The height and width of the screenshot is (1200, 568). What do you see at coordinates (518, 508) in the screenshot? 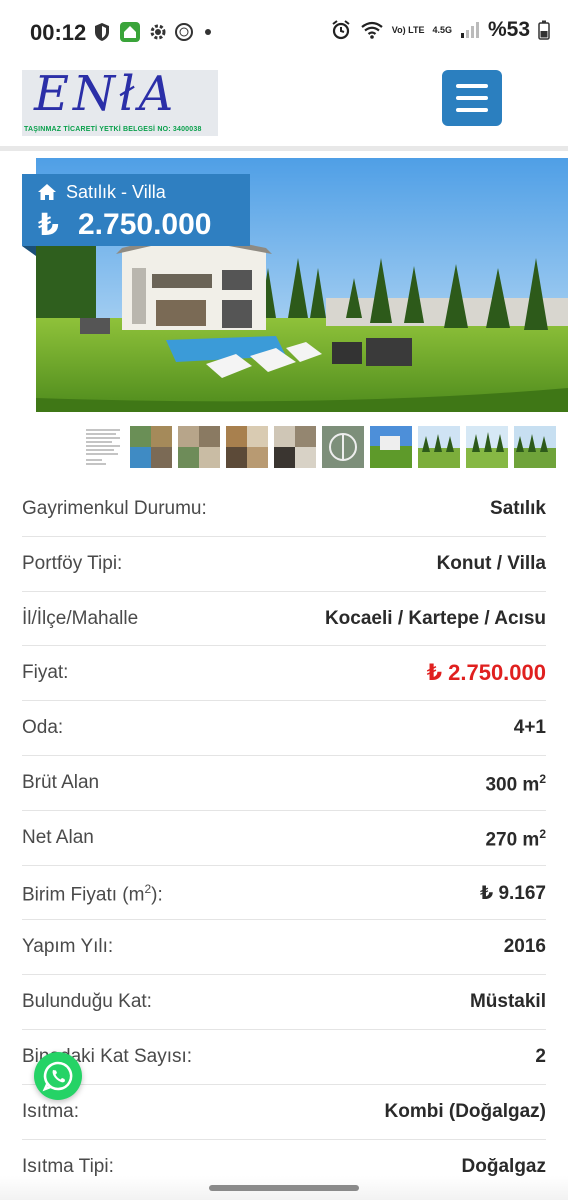
I see `detail-value: Satılık` at bounding box center [518, 508].